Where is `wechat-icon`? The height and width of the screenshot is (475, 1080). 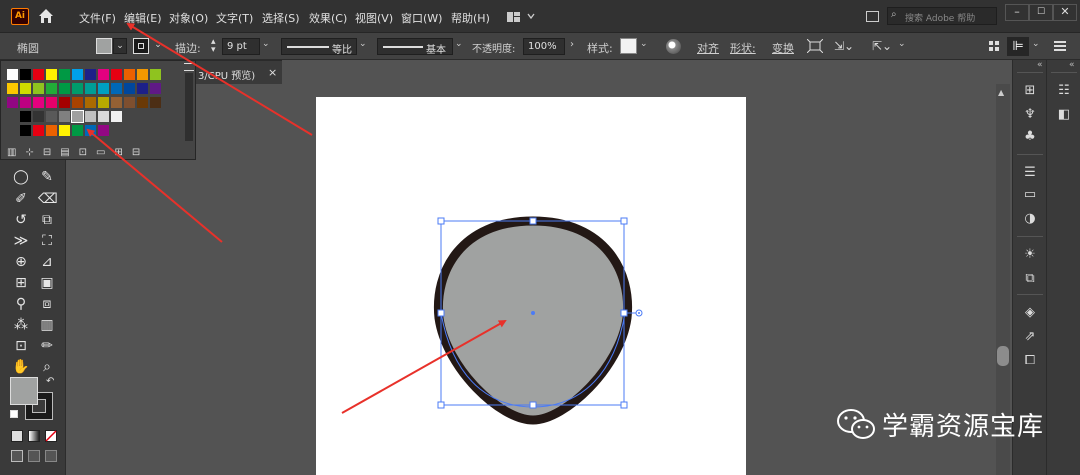
wechat-icon is located at coordinates (856, 424).